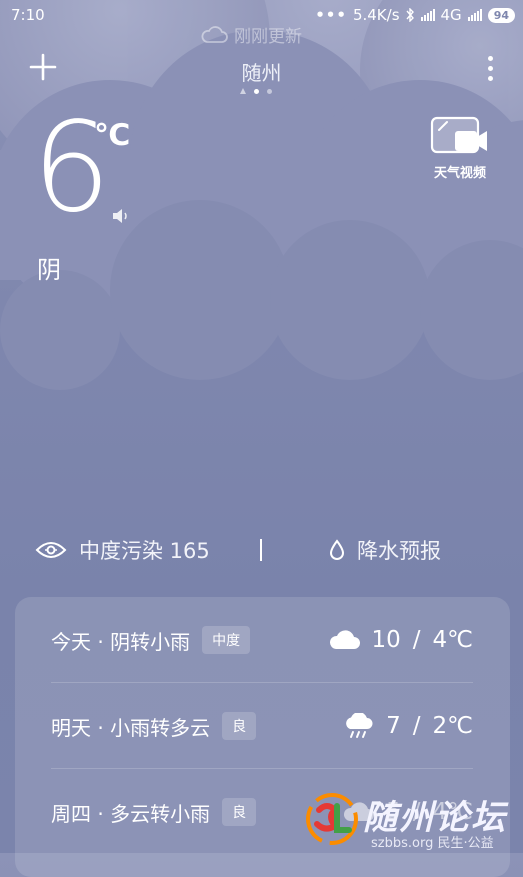 This screenshot has height=877, width=523. I want to click on status-dots: •••, so click(331, 15).